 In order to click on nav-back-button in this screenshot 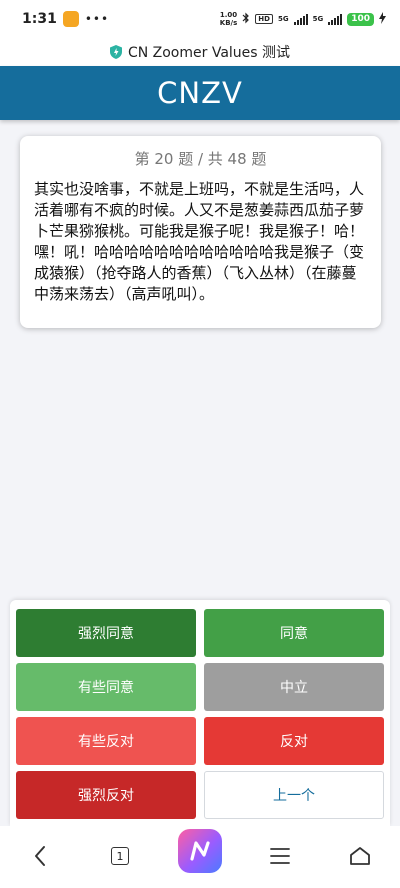, I will do `click(40, 856)`.